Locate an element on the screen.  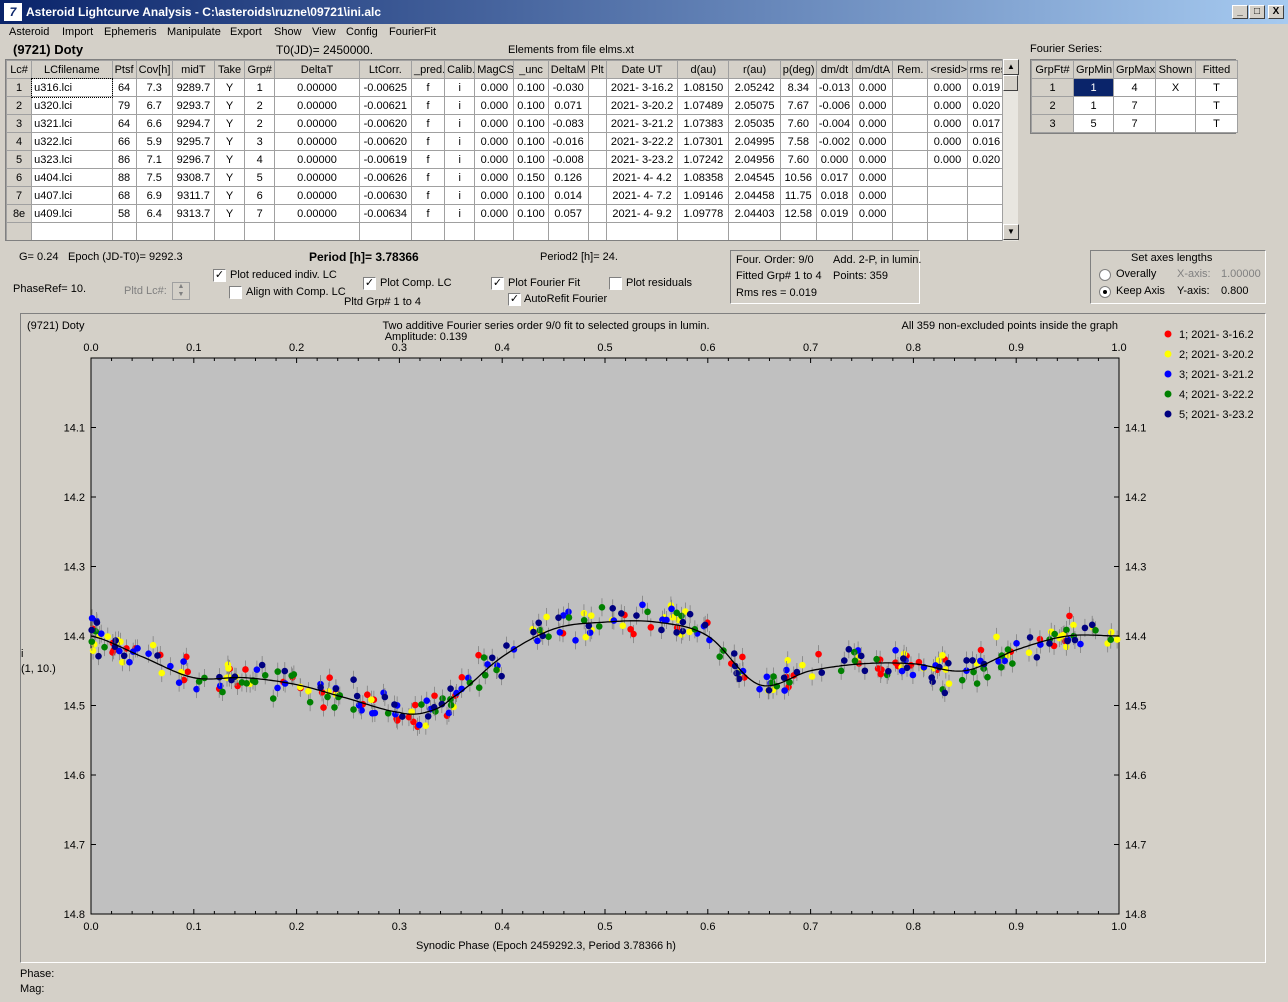
lc-cell: 7.1 is located at coordinates (154, 159).